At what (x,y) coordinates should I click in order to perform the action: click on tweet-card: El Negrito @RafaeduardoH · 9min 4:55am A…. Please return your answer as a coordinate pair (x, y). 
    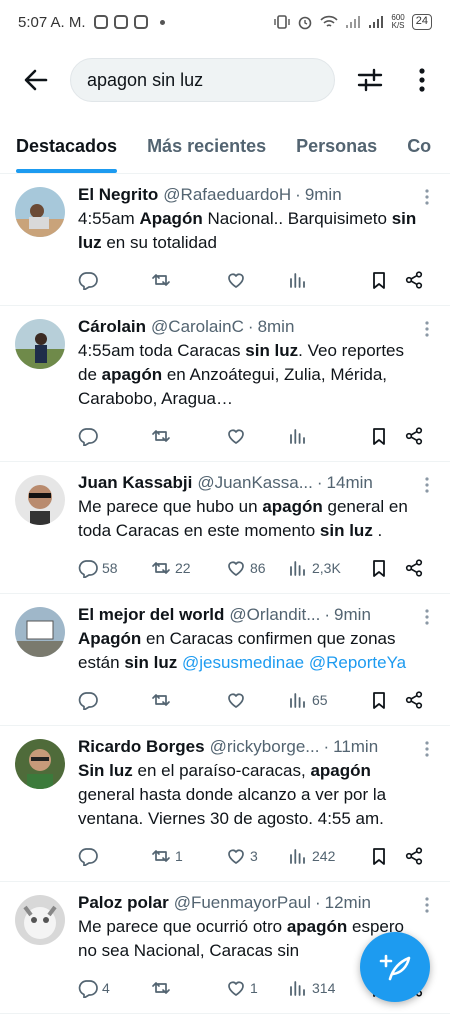
    Looking at the image, I should click on (225, 240).